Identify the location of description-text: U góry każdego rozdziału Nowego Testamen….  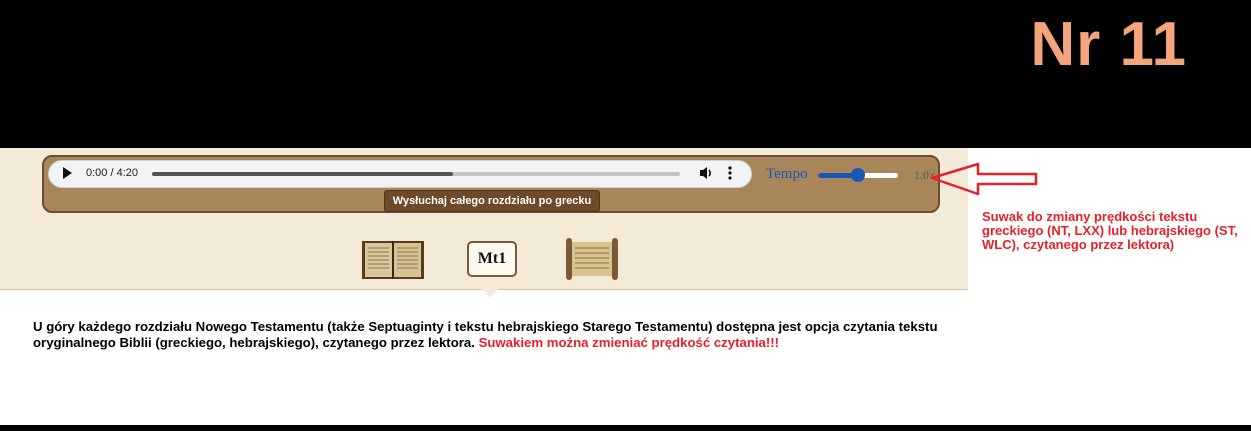
(513, 335).